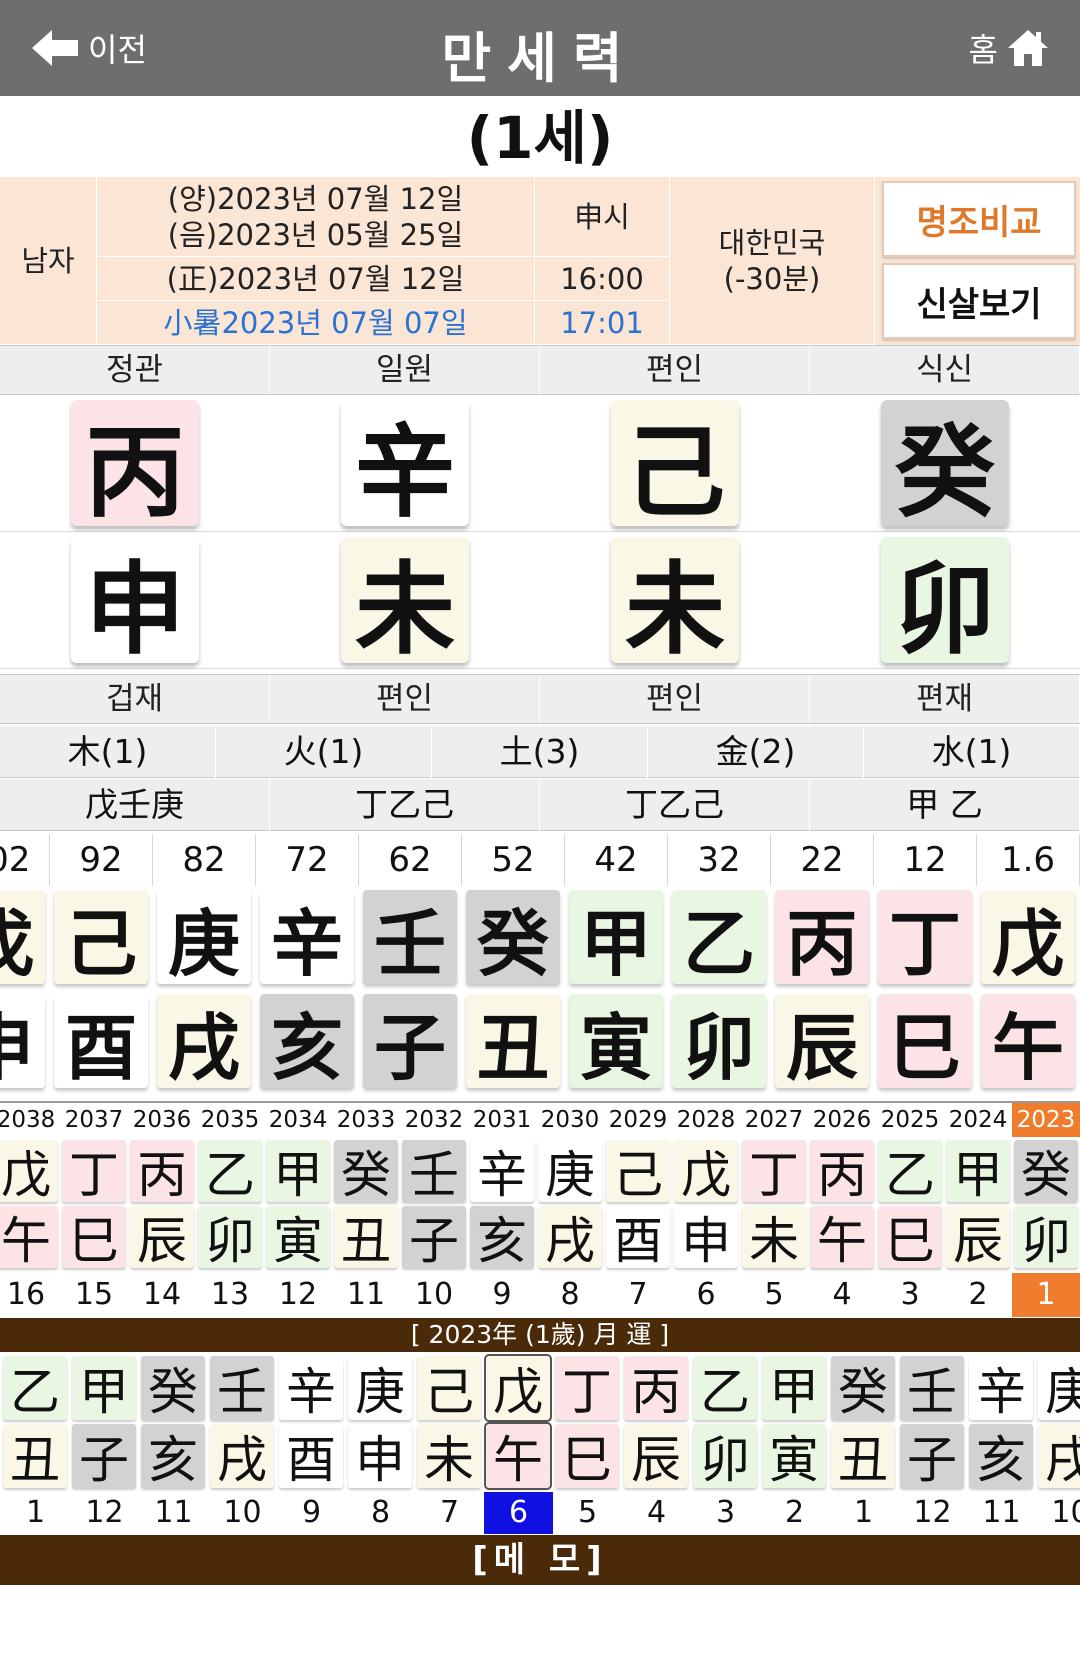  I want to click on daewoon-stem-tile: 己, so click(101, 938).